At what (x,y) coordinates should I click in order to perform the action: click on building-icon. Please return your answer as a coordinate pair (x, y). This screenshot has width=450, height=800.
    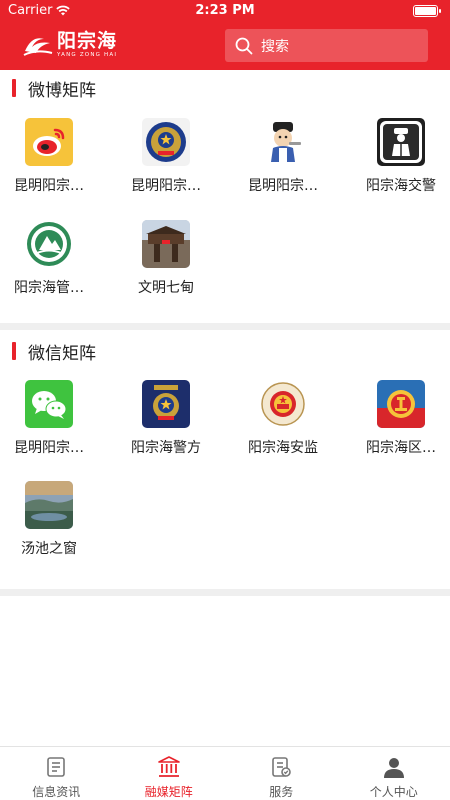
    Looking at the image, I should click on (168, 766).